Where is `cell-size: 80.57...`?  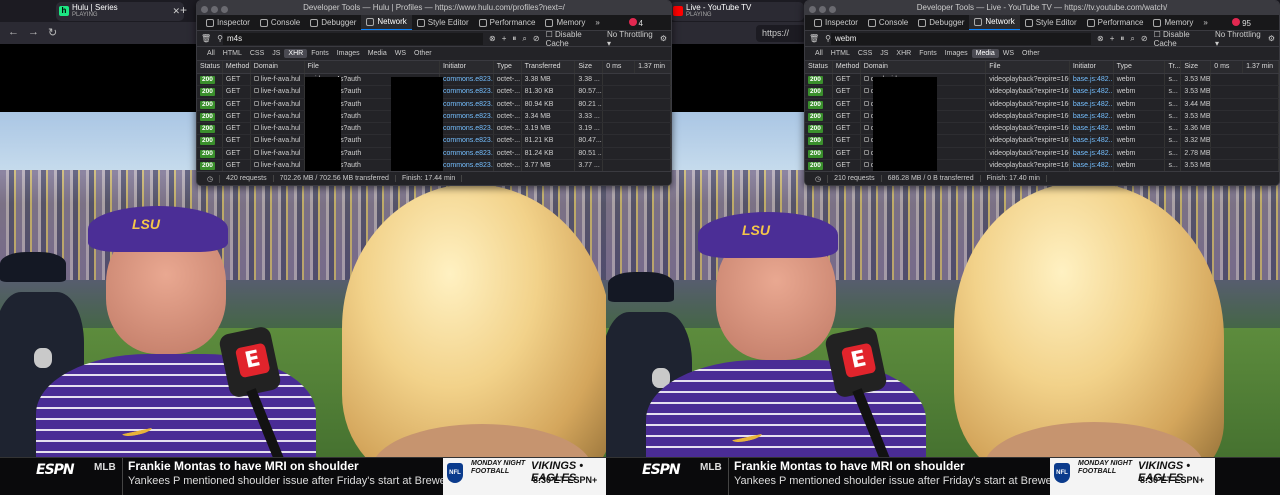
cell-size: 80.57... is located at coordinates (589, 92).